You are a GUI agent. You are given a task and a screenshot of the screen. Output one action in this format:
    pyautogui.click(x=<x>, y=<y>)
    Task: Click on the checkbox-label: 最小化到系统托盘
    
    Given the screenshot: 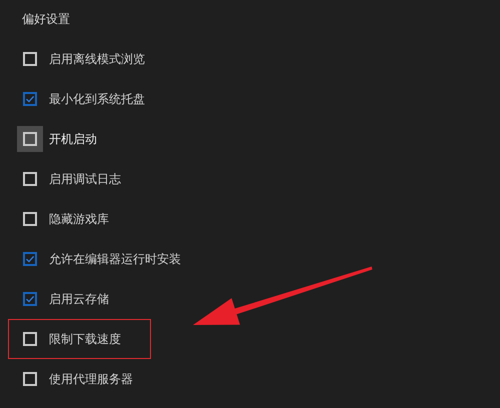 What is the action you would take?
    pyautogui.click(x=97, y=99)
    